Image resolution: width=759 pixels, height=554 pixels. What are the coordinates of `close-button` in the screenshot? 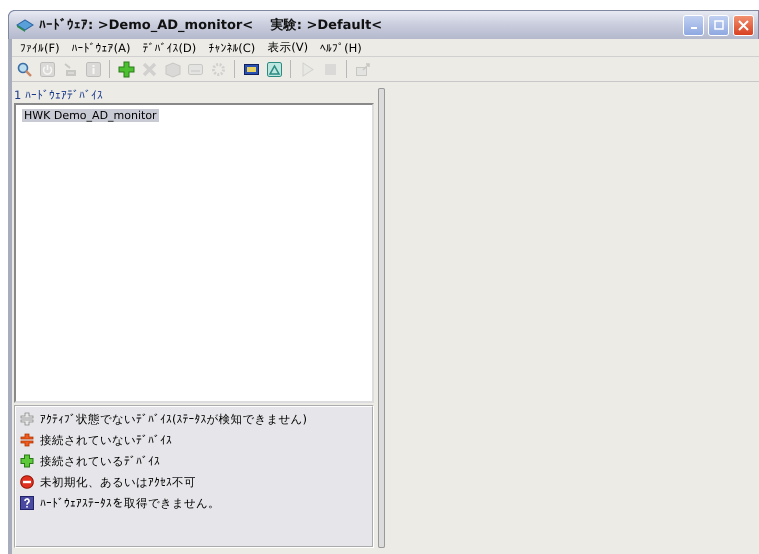 It's located at (743, 25).